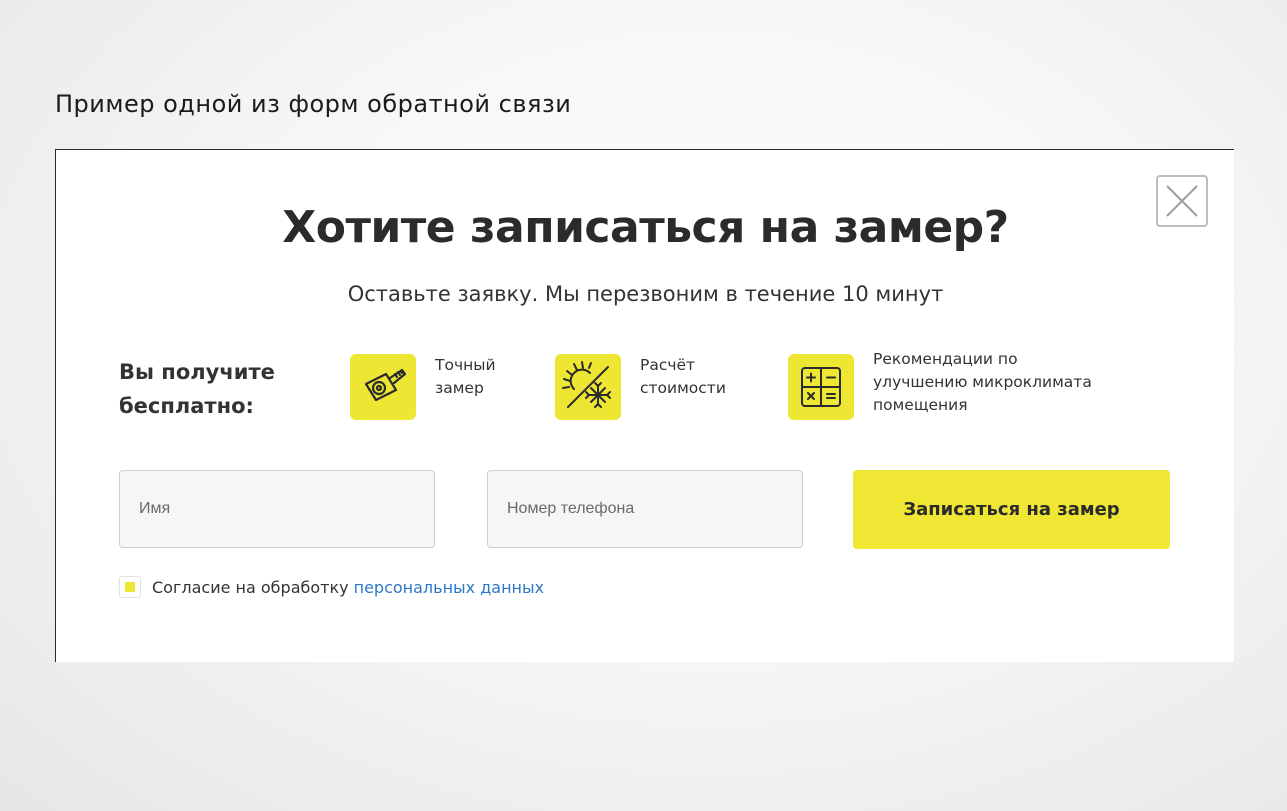  Describe the element at coordinates (683, 376) in the screenshot. I see `benefit-label: Расчёт стоимости` at that location.